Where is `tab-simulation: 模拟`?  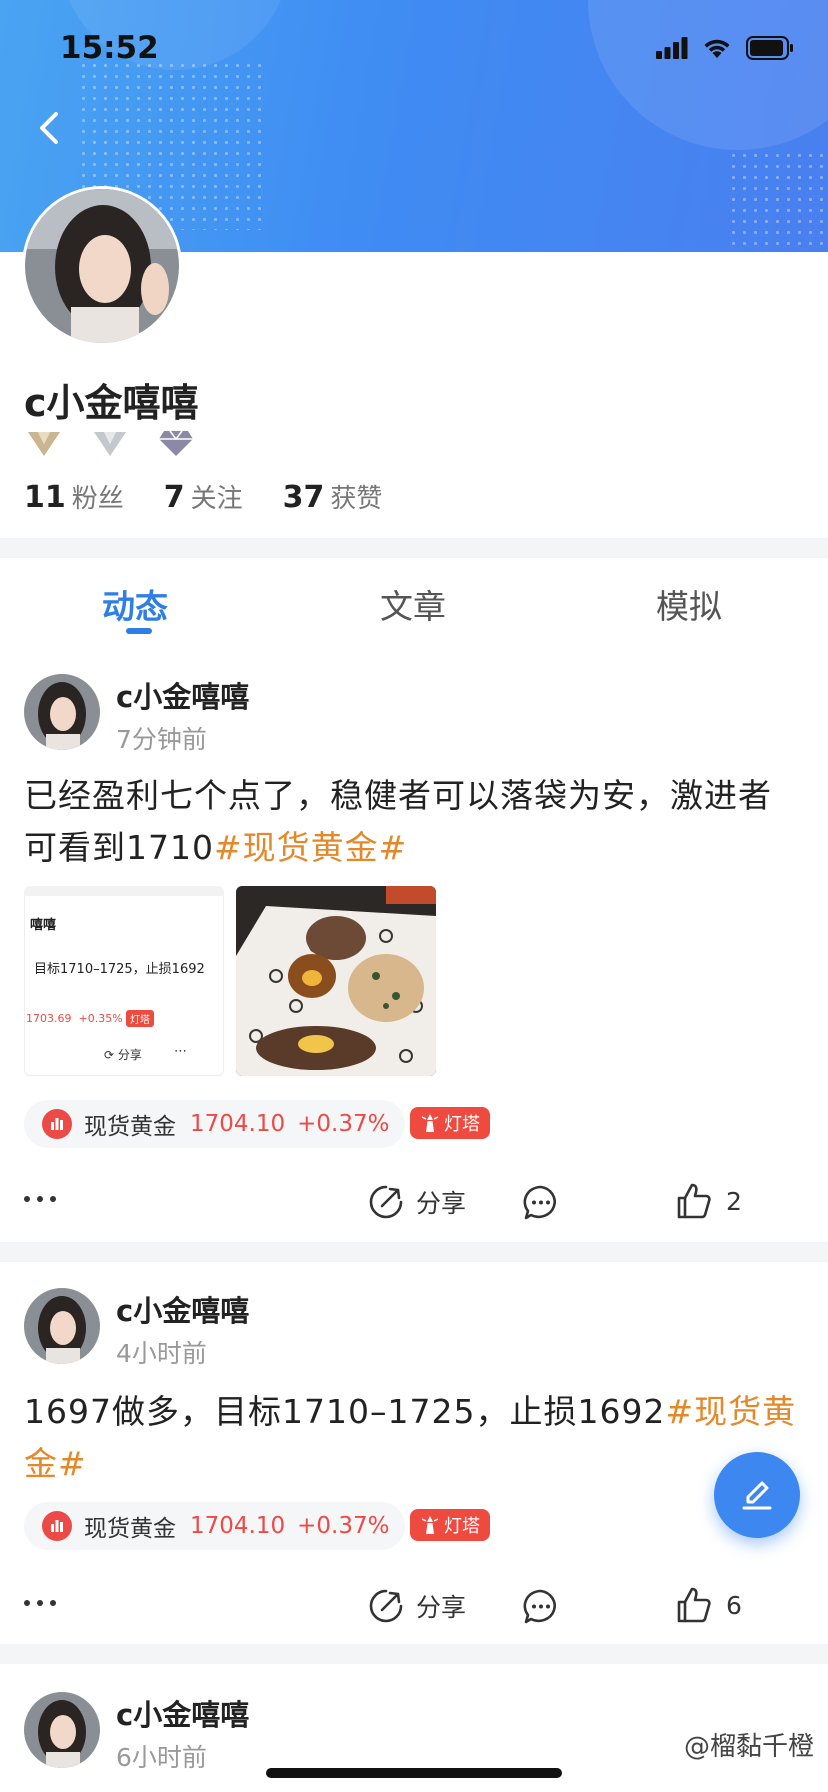
tab-simulation: 模拟 is located at coordinates (689, 604).